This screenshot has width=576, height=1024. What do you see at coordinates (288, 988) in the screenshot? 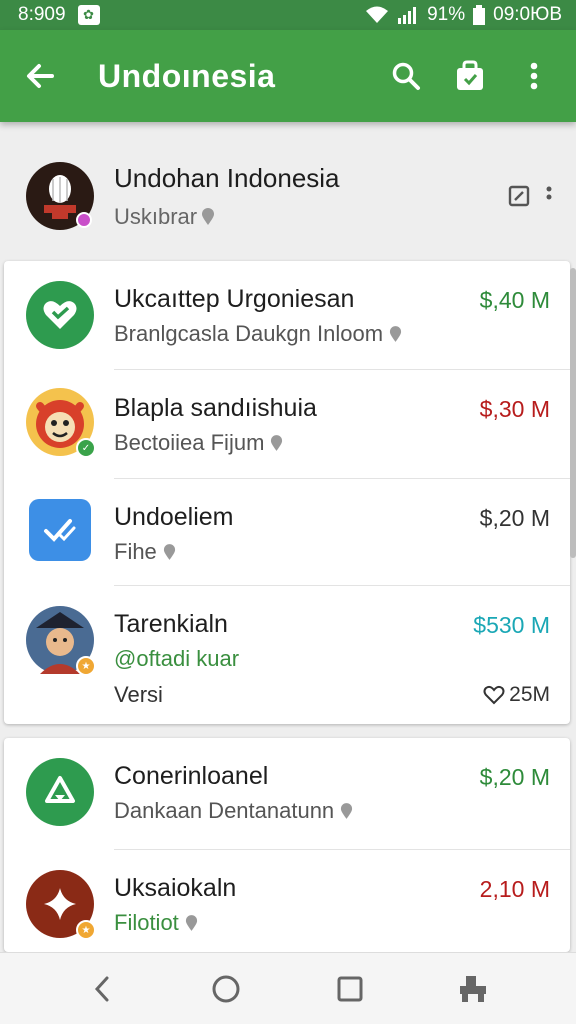
I see `system-nav-bar` at bounding box center [288, 988].